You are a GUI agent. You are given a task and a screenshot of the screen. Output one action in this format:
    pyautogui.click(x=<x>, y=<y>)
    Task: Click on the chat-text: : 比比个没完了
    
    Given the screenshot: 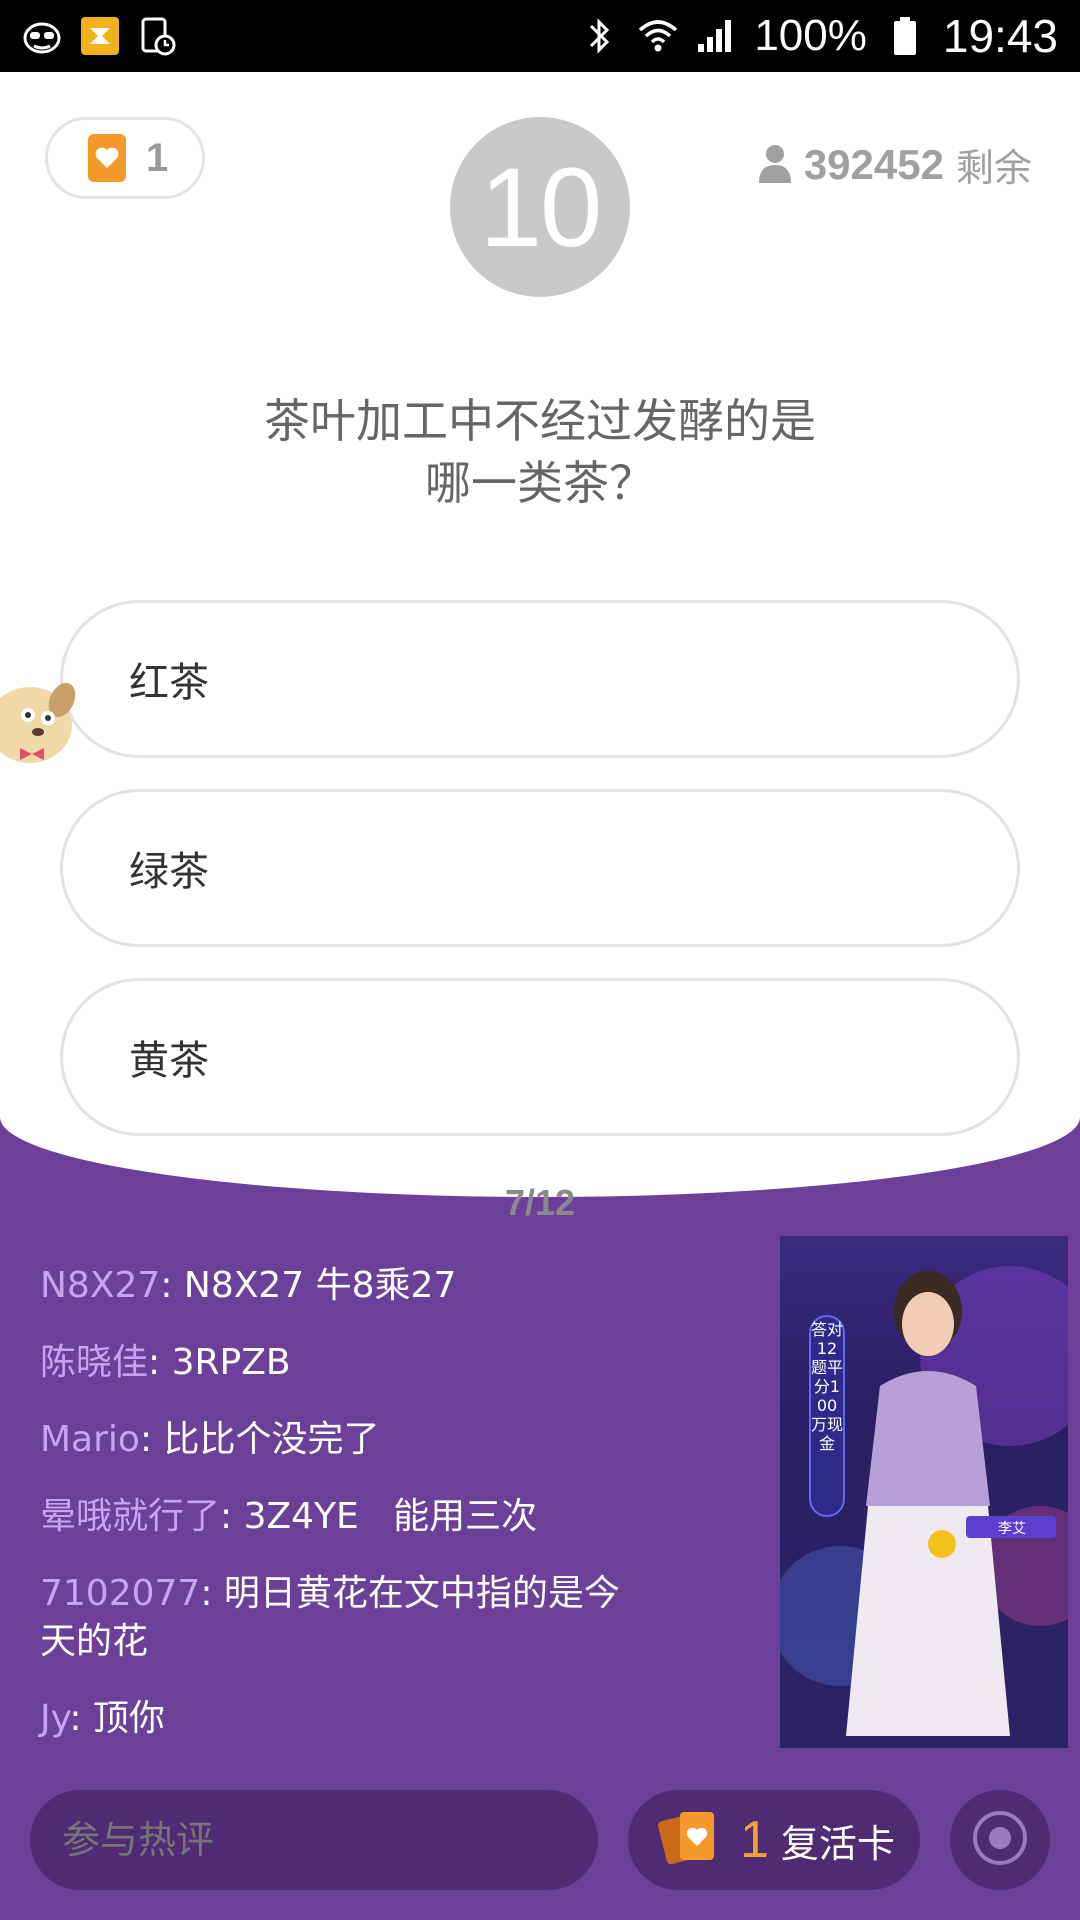 What is the action you would take?
    pyautogui.click(x=259, y=1439)
    